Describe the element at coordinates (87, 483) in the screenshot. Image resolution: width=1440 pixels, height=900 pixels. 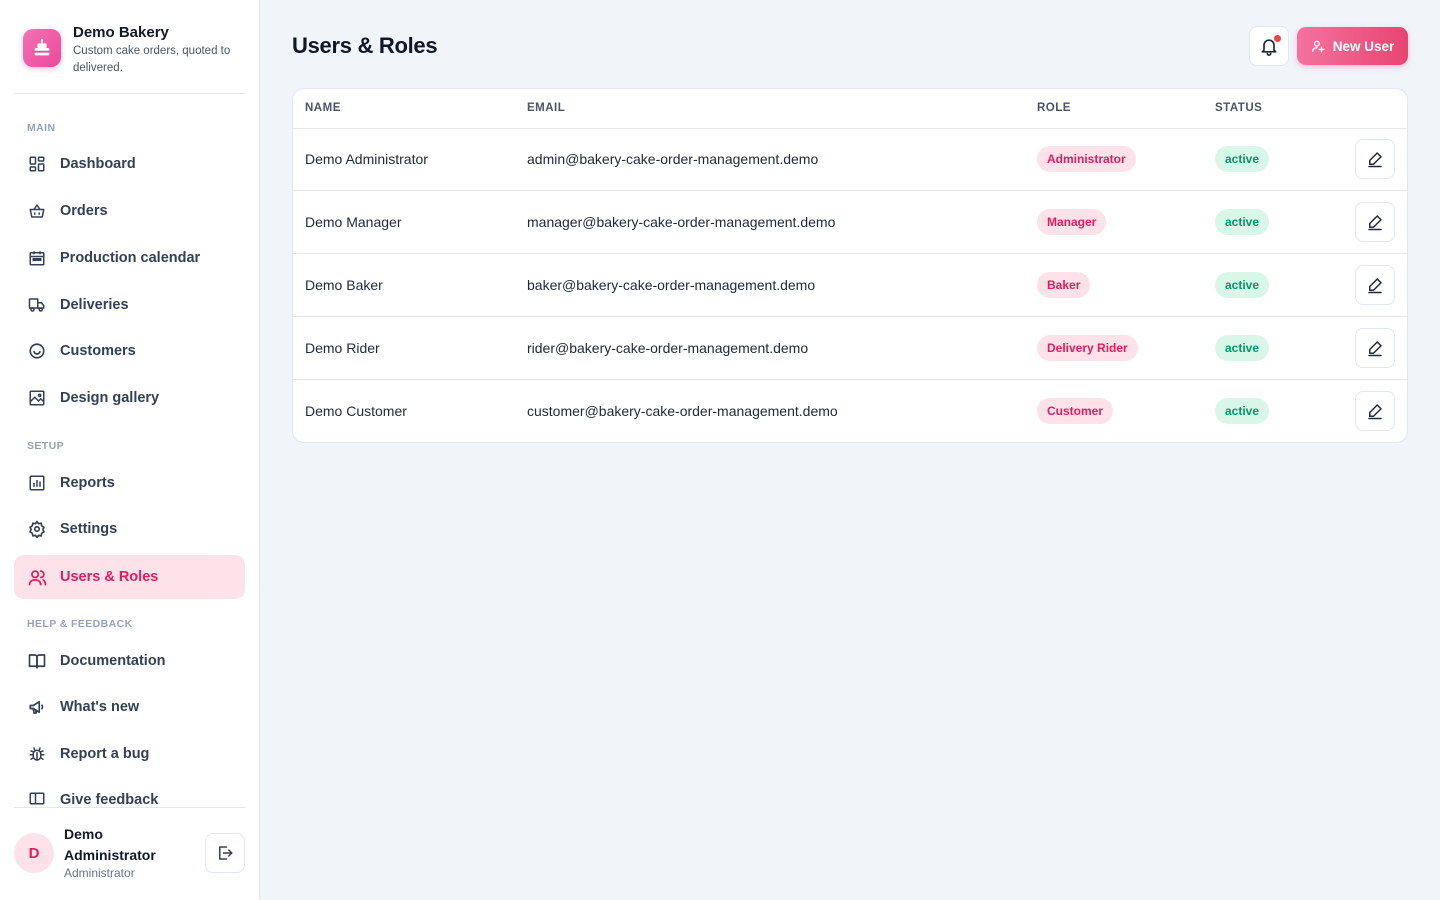
I see `sidebar-item-label: Reports` at that location.